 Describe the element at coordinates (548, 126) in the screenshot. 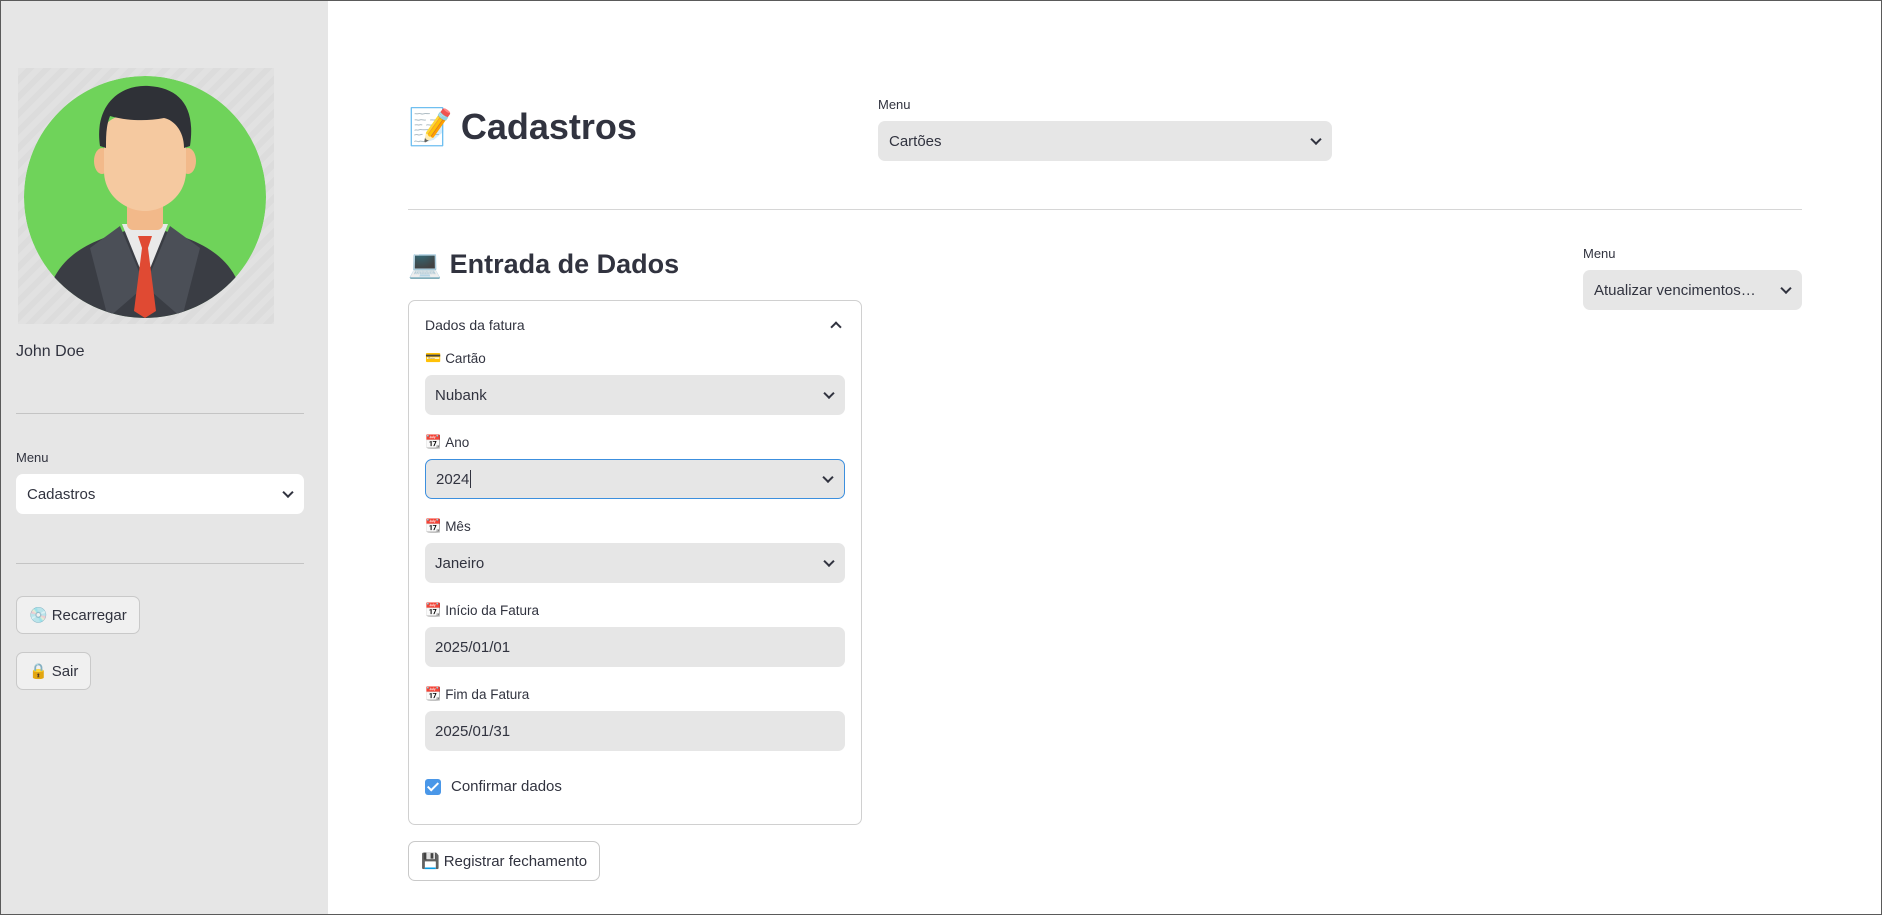

I see `page-title-text: Cadastros` at that location.